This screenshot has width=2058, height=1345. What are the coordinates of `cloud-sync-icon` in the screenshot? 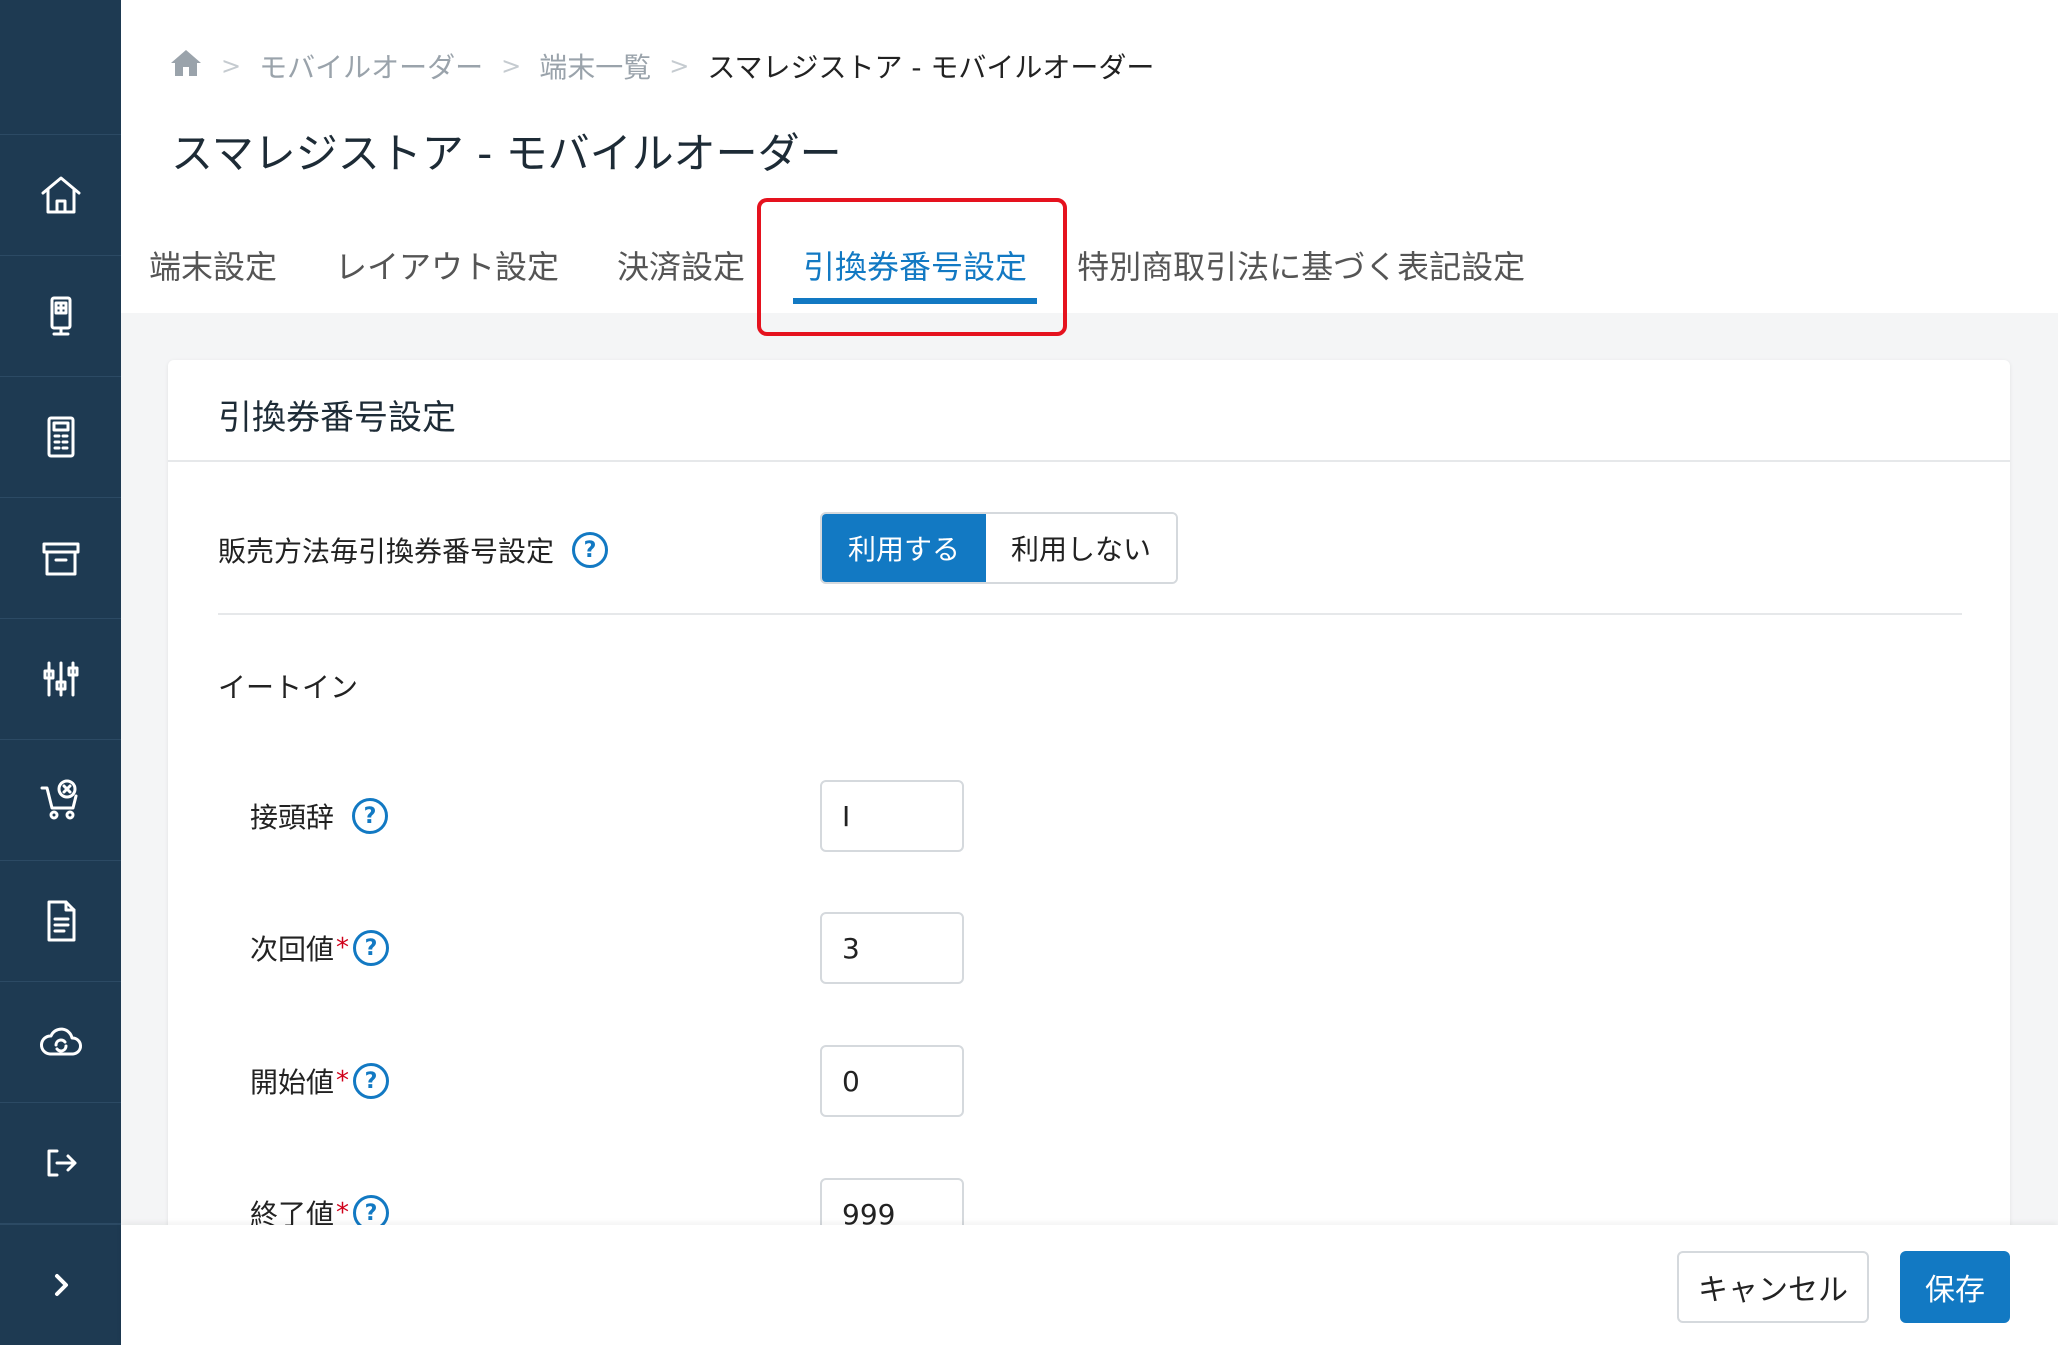 It's located at (60, 1041).